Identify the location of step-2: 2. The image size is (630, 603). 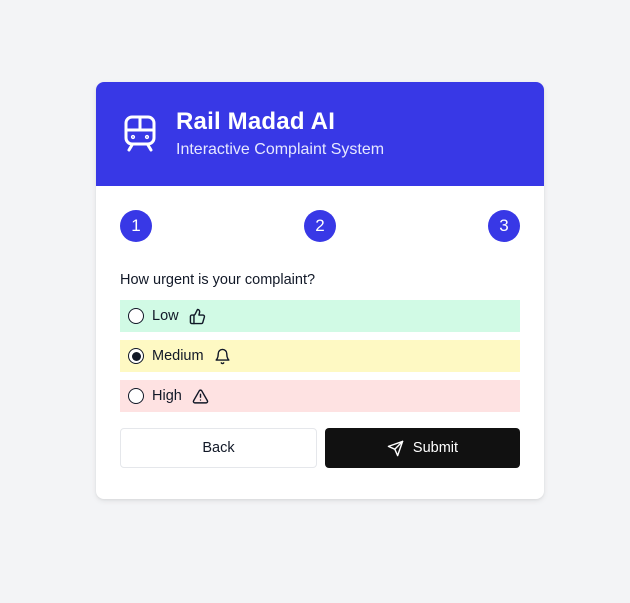
(320, 226).